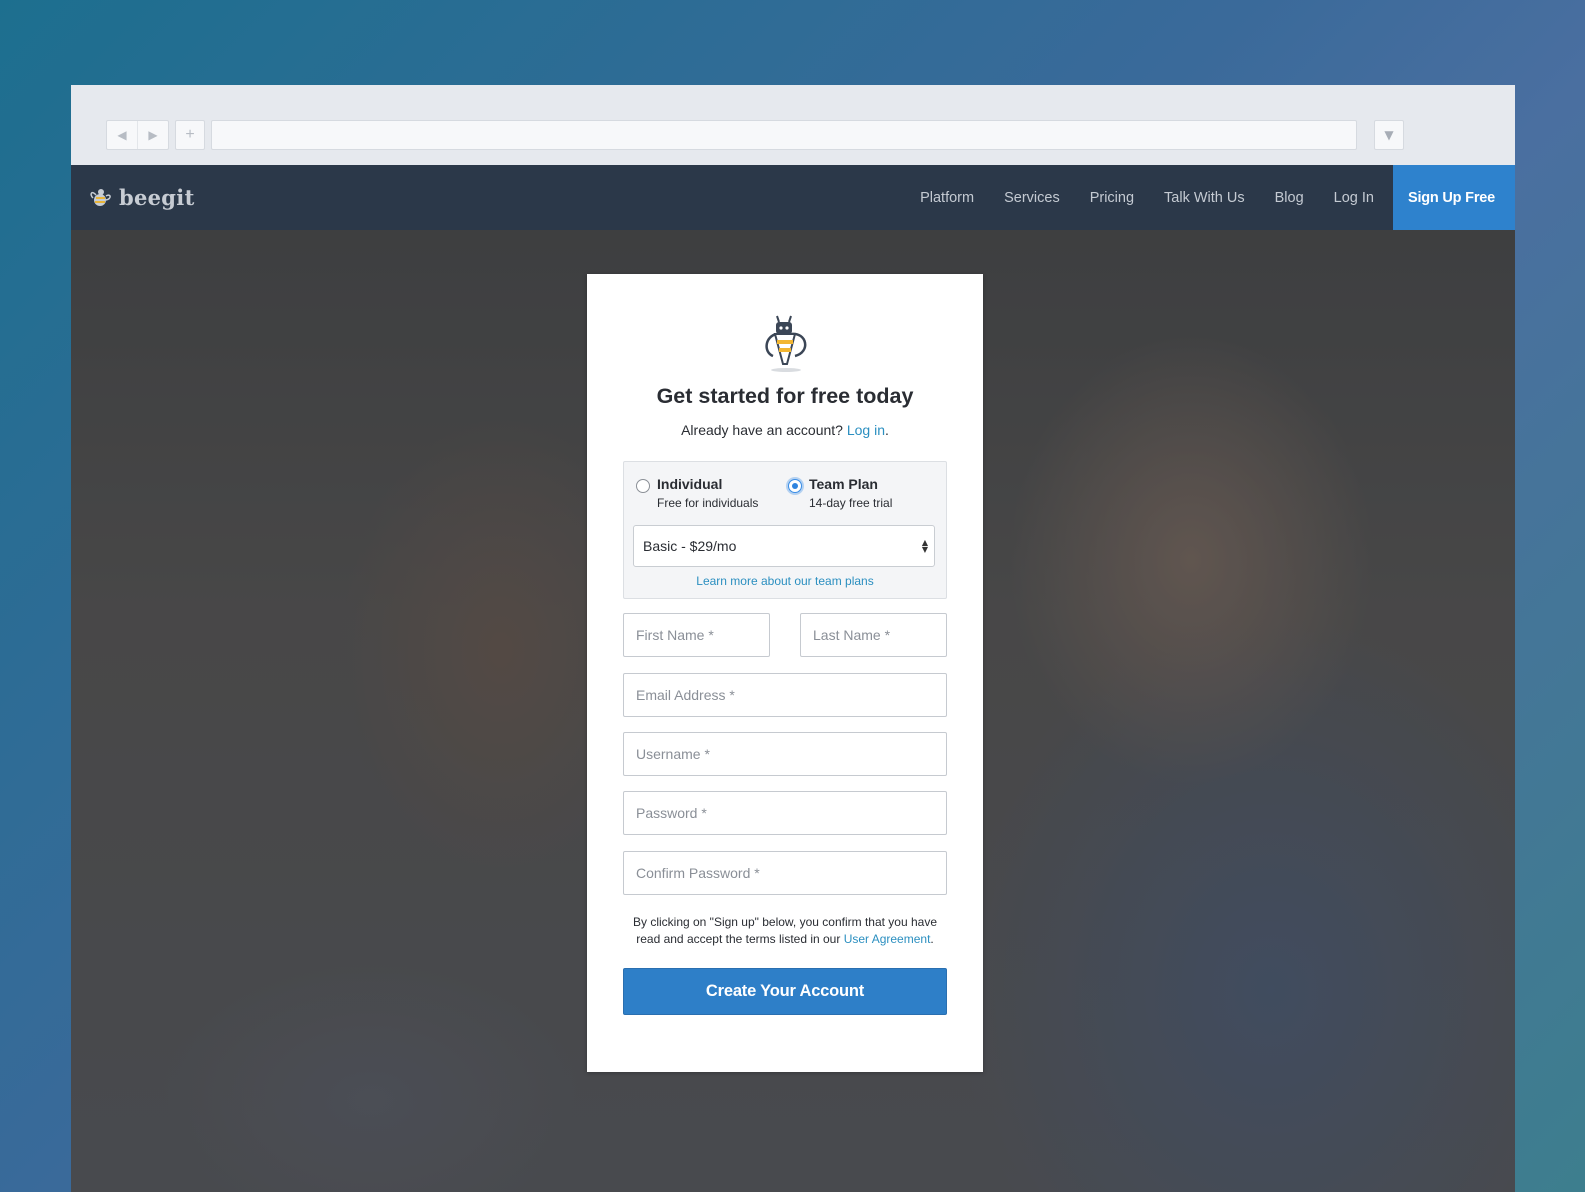 The height and width of the screenshot is (1192, 1585). Describe the element at coordinates (1354, 198) in the screenshot. I see `nav-link-log-in: Log In` at that location.